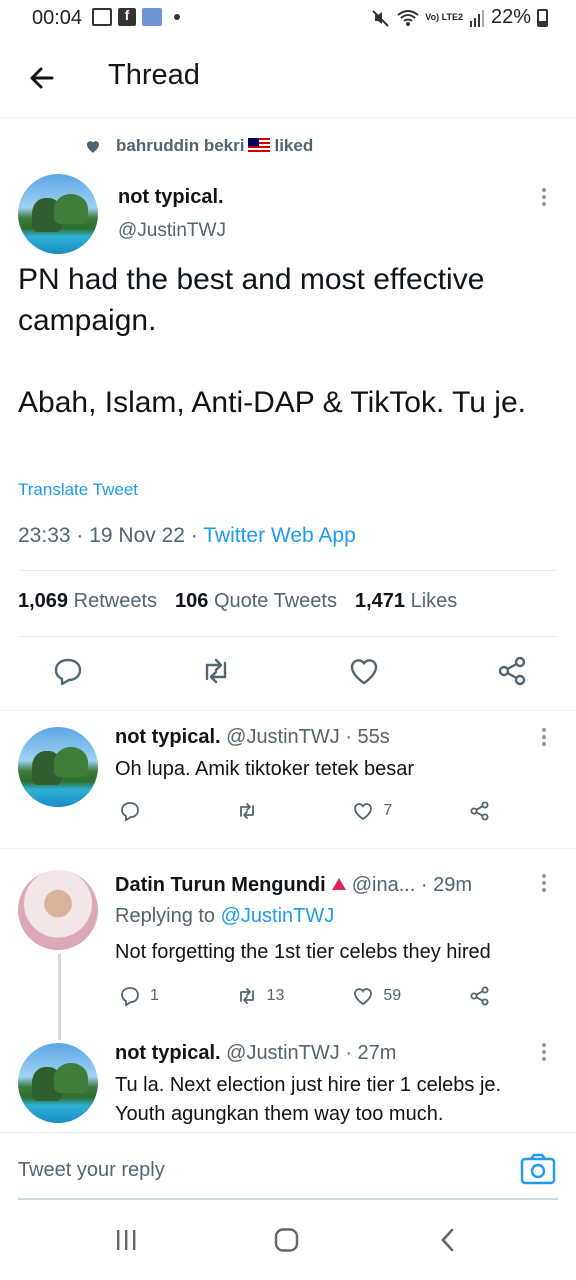 This screenshot has height=1280, width=576. I want to click on author-handle: @JustinTWJ, so click(172, 231).